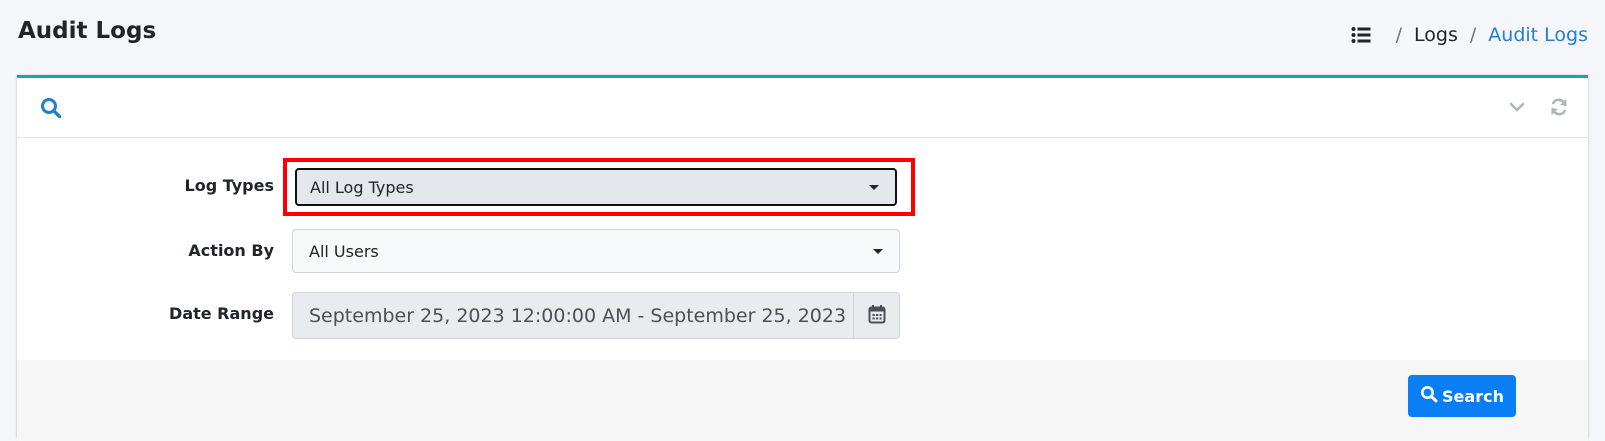  Describe the element at coordinates (1361, 35) in the screenshot. I see `list-icon` at that location.